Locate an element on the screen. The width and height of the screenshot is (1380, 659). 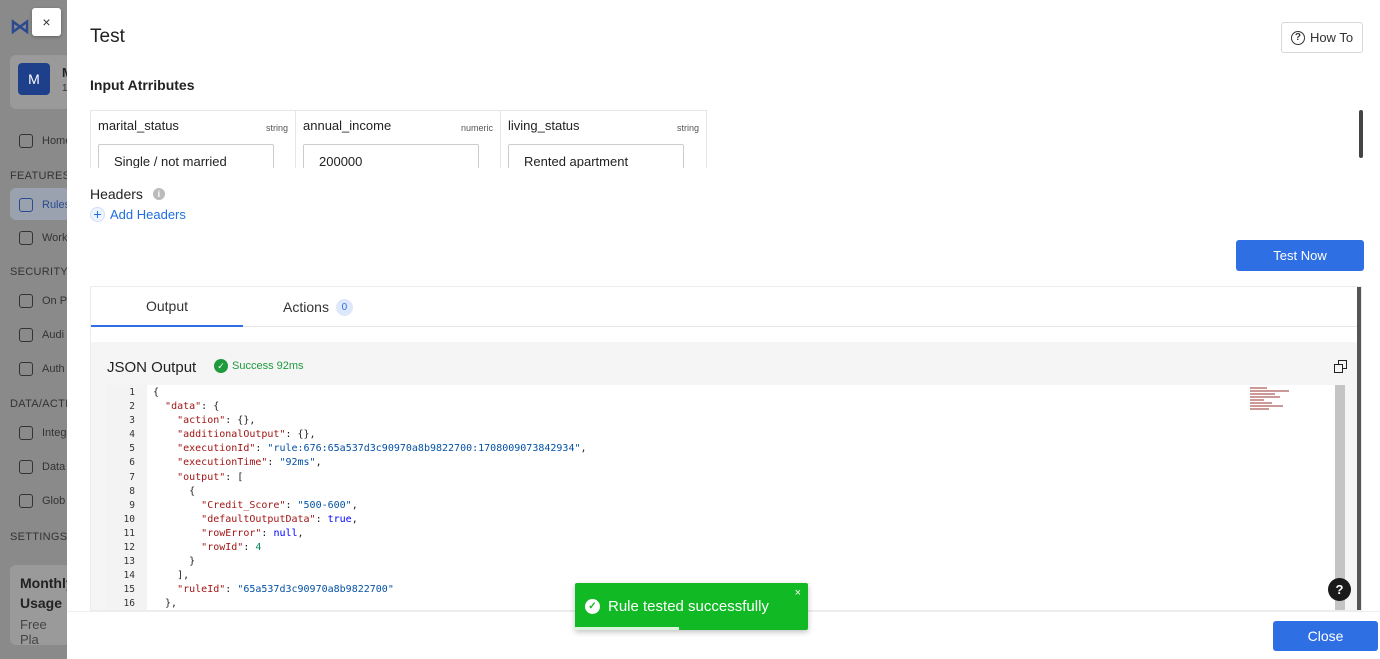
line-number: 8 is located at coordinates (132, 491).